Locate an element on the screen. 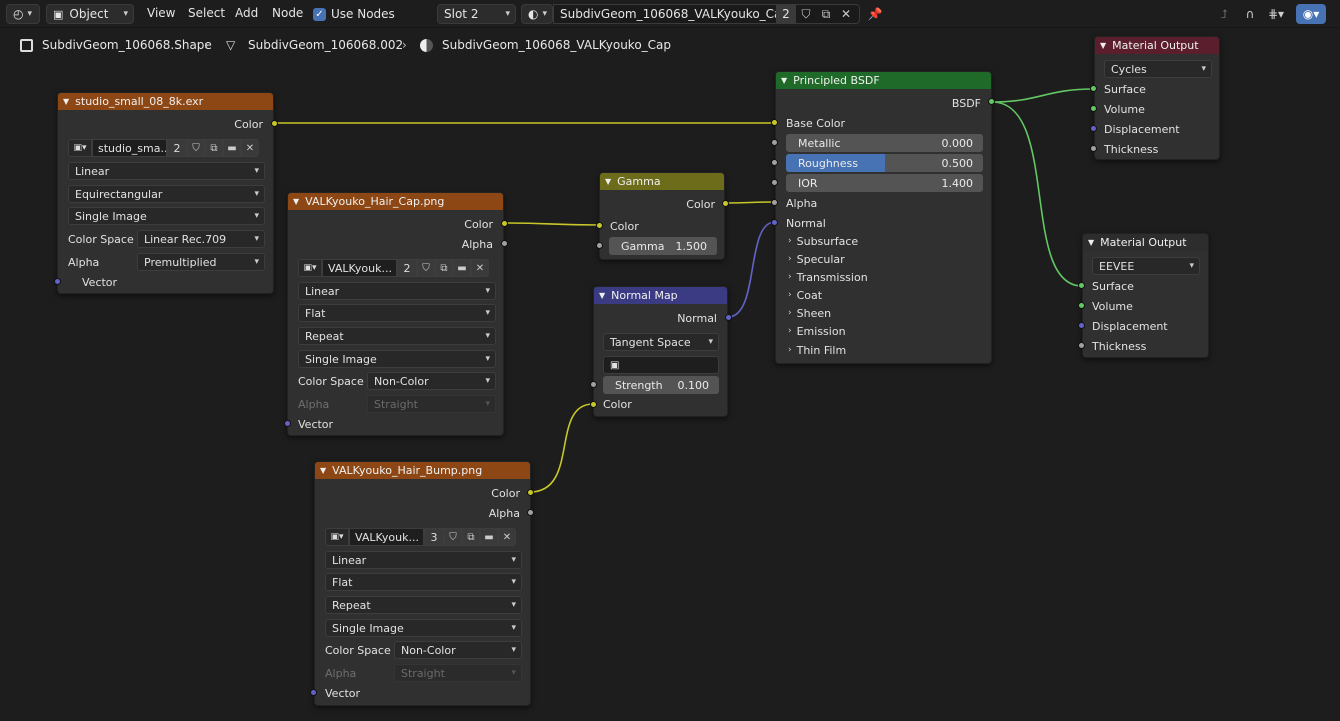 This screenshot has width=1340, height=721. eevee-surface-input-socket is located at coordinates (1081, 285).